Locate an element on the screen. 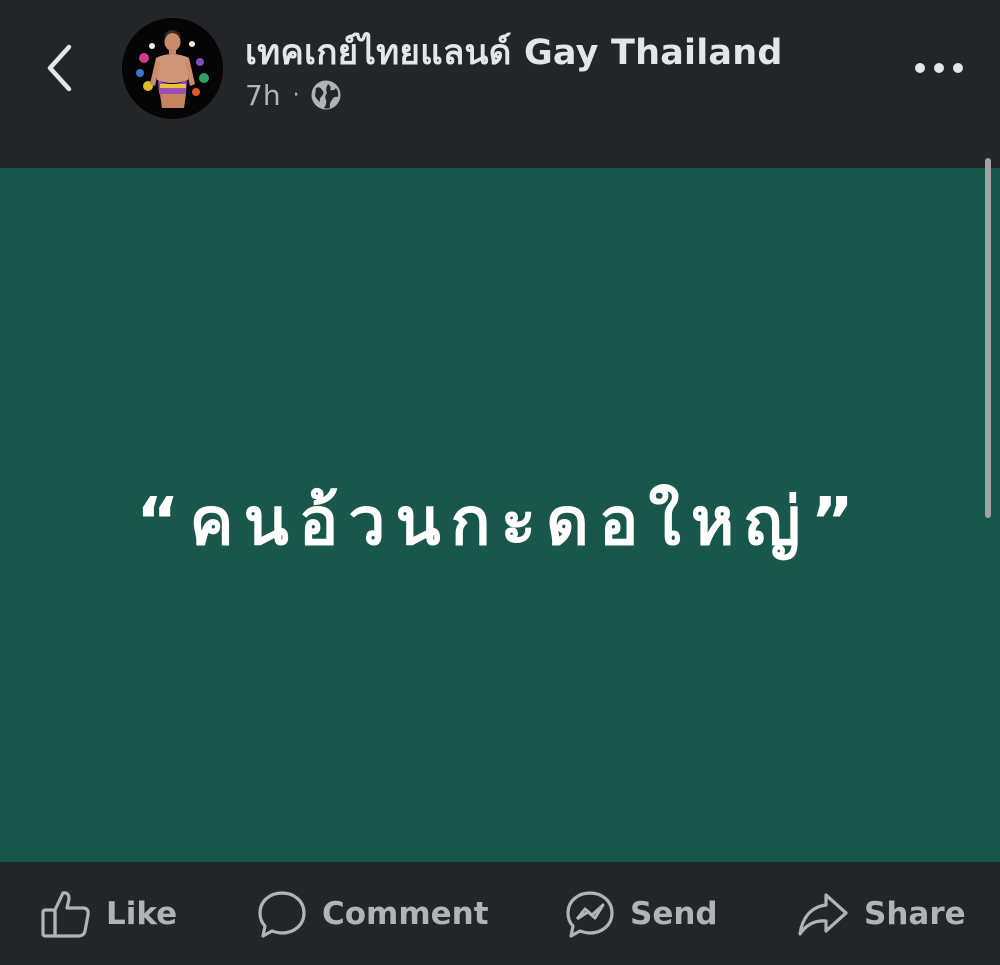  post-meta: 7h · is located at coordinates (293, 95).